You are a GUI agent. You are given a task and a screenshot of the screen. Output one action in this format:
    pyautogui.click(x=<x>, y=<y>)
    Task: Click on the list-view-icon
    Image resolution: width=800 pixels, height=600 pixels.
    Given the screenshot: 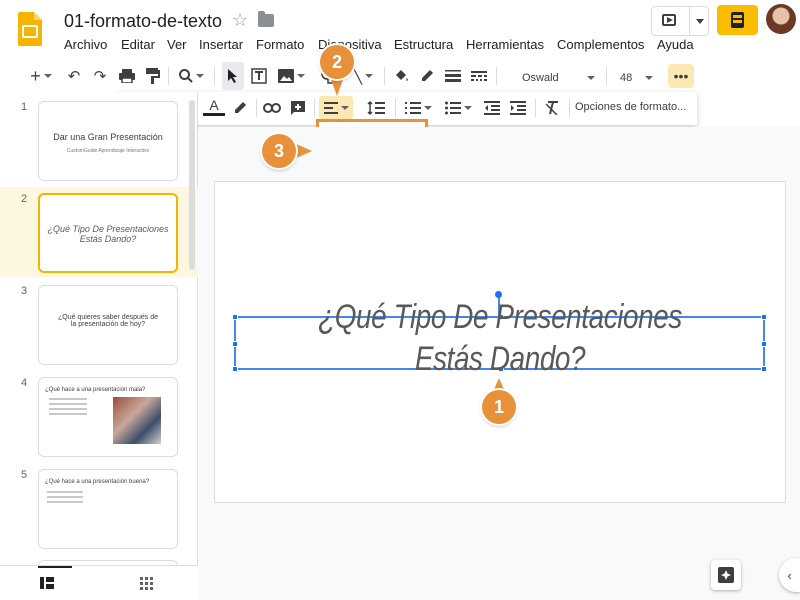 What is the action you would take?
    pyautogui.click(x=47, y=583)
    